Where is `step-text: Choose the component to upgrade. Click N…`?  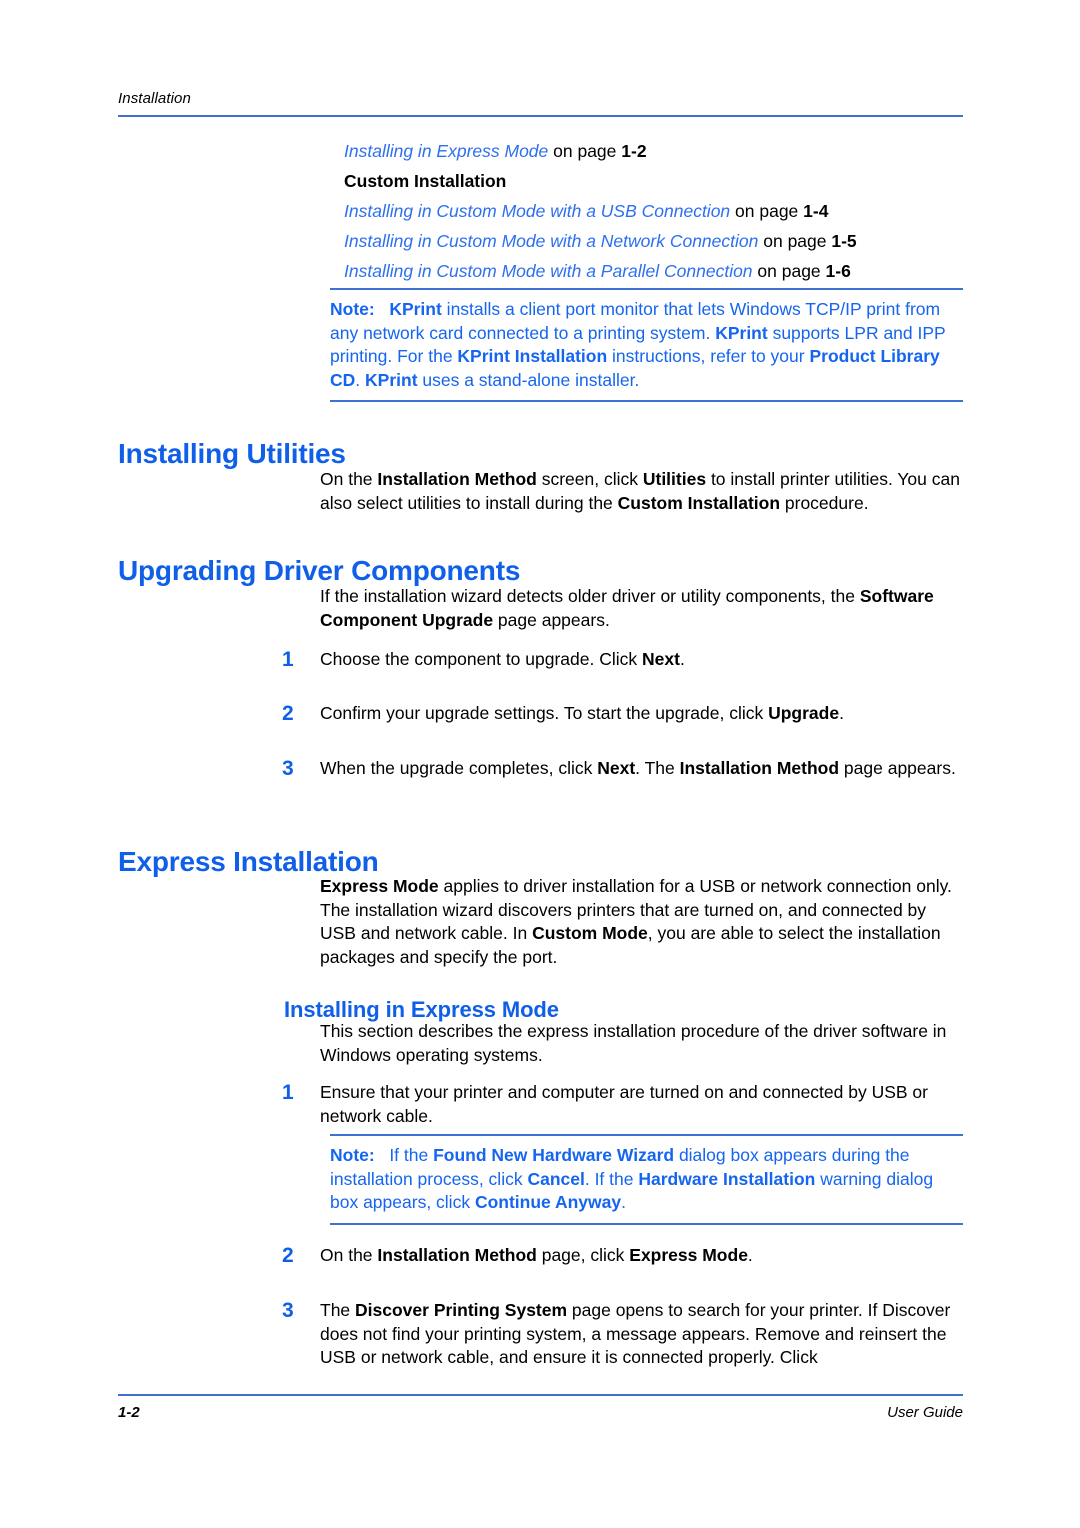 step-text: Choose the component to upgrade. Click N… is located at coordinates (502, 659).